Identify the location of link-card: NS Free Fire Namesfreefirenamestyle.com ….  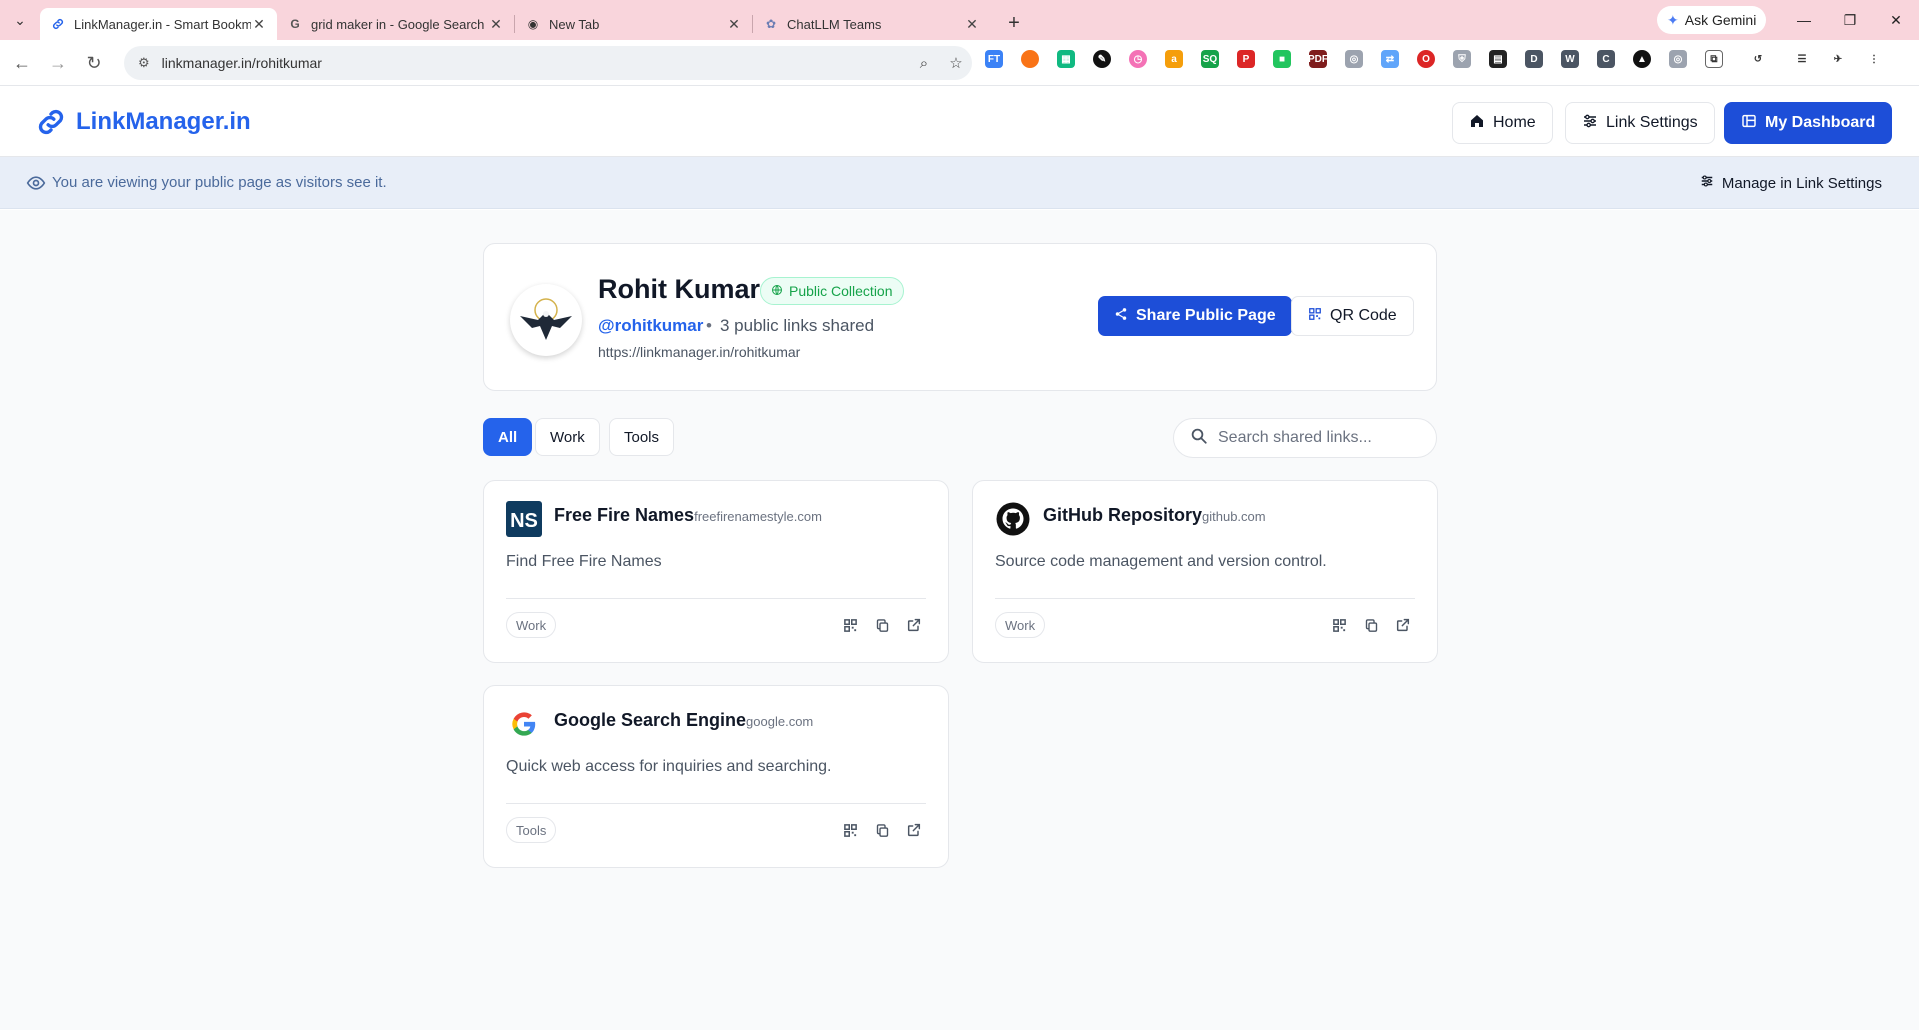
(716, 571).